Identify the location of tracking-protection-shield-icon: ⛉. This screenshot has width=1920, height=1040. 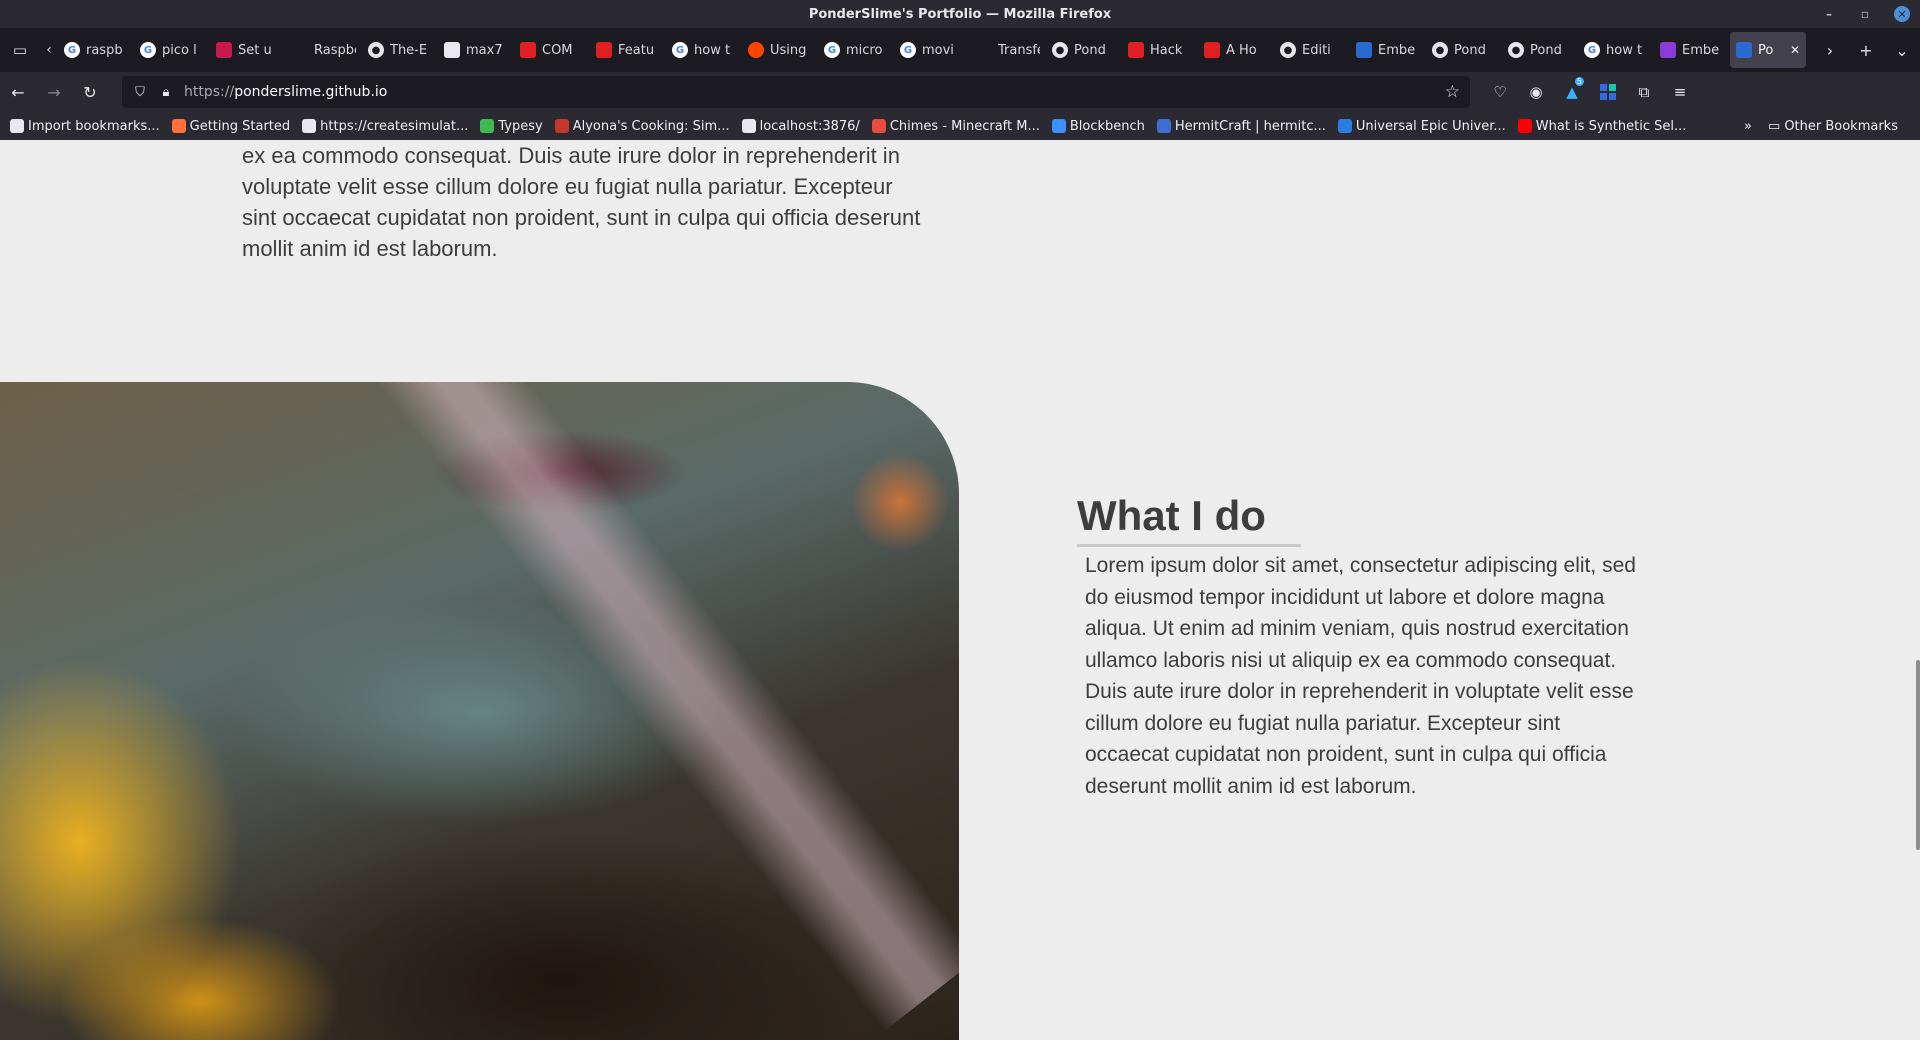
(140, 92).